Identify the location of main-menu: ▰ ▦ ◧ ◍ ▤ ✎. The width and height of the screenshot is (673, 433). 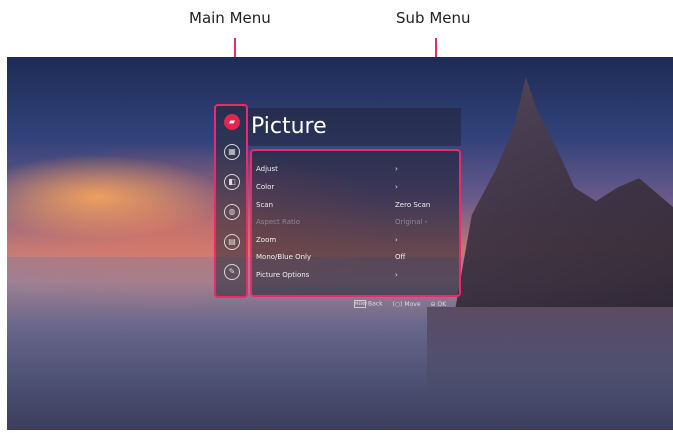
(231, 201).